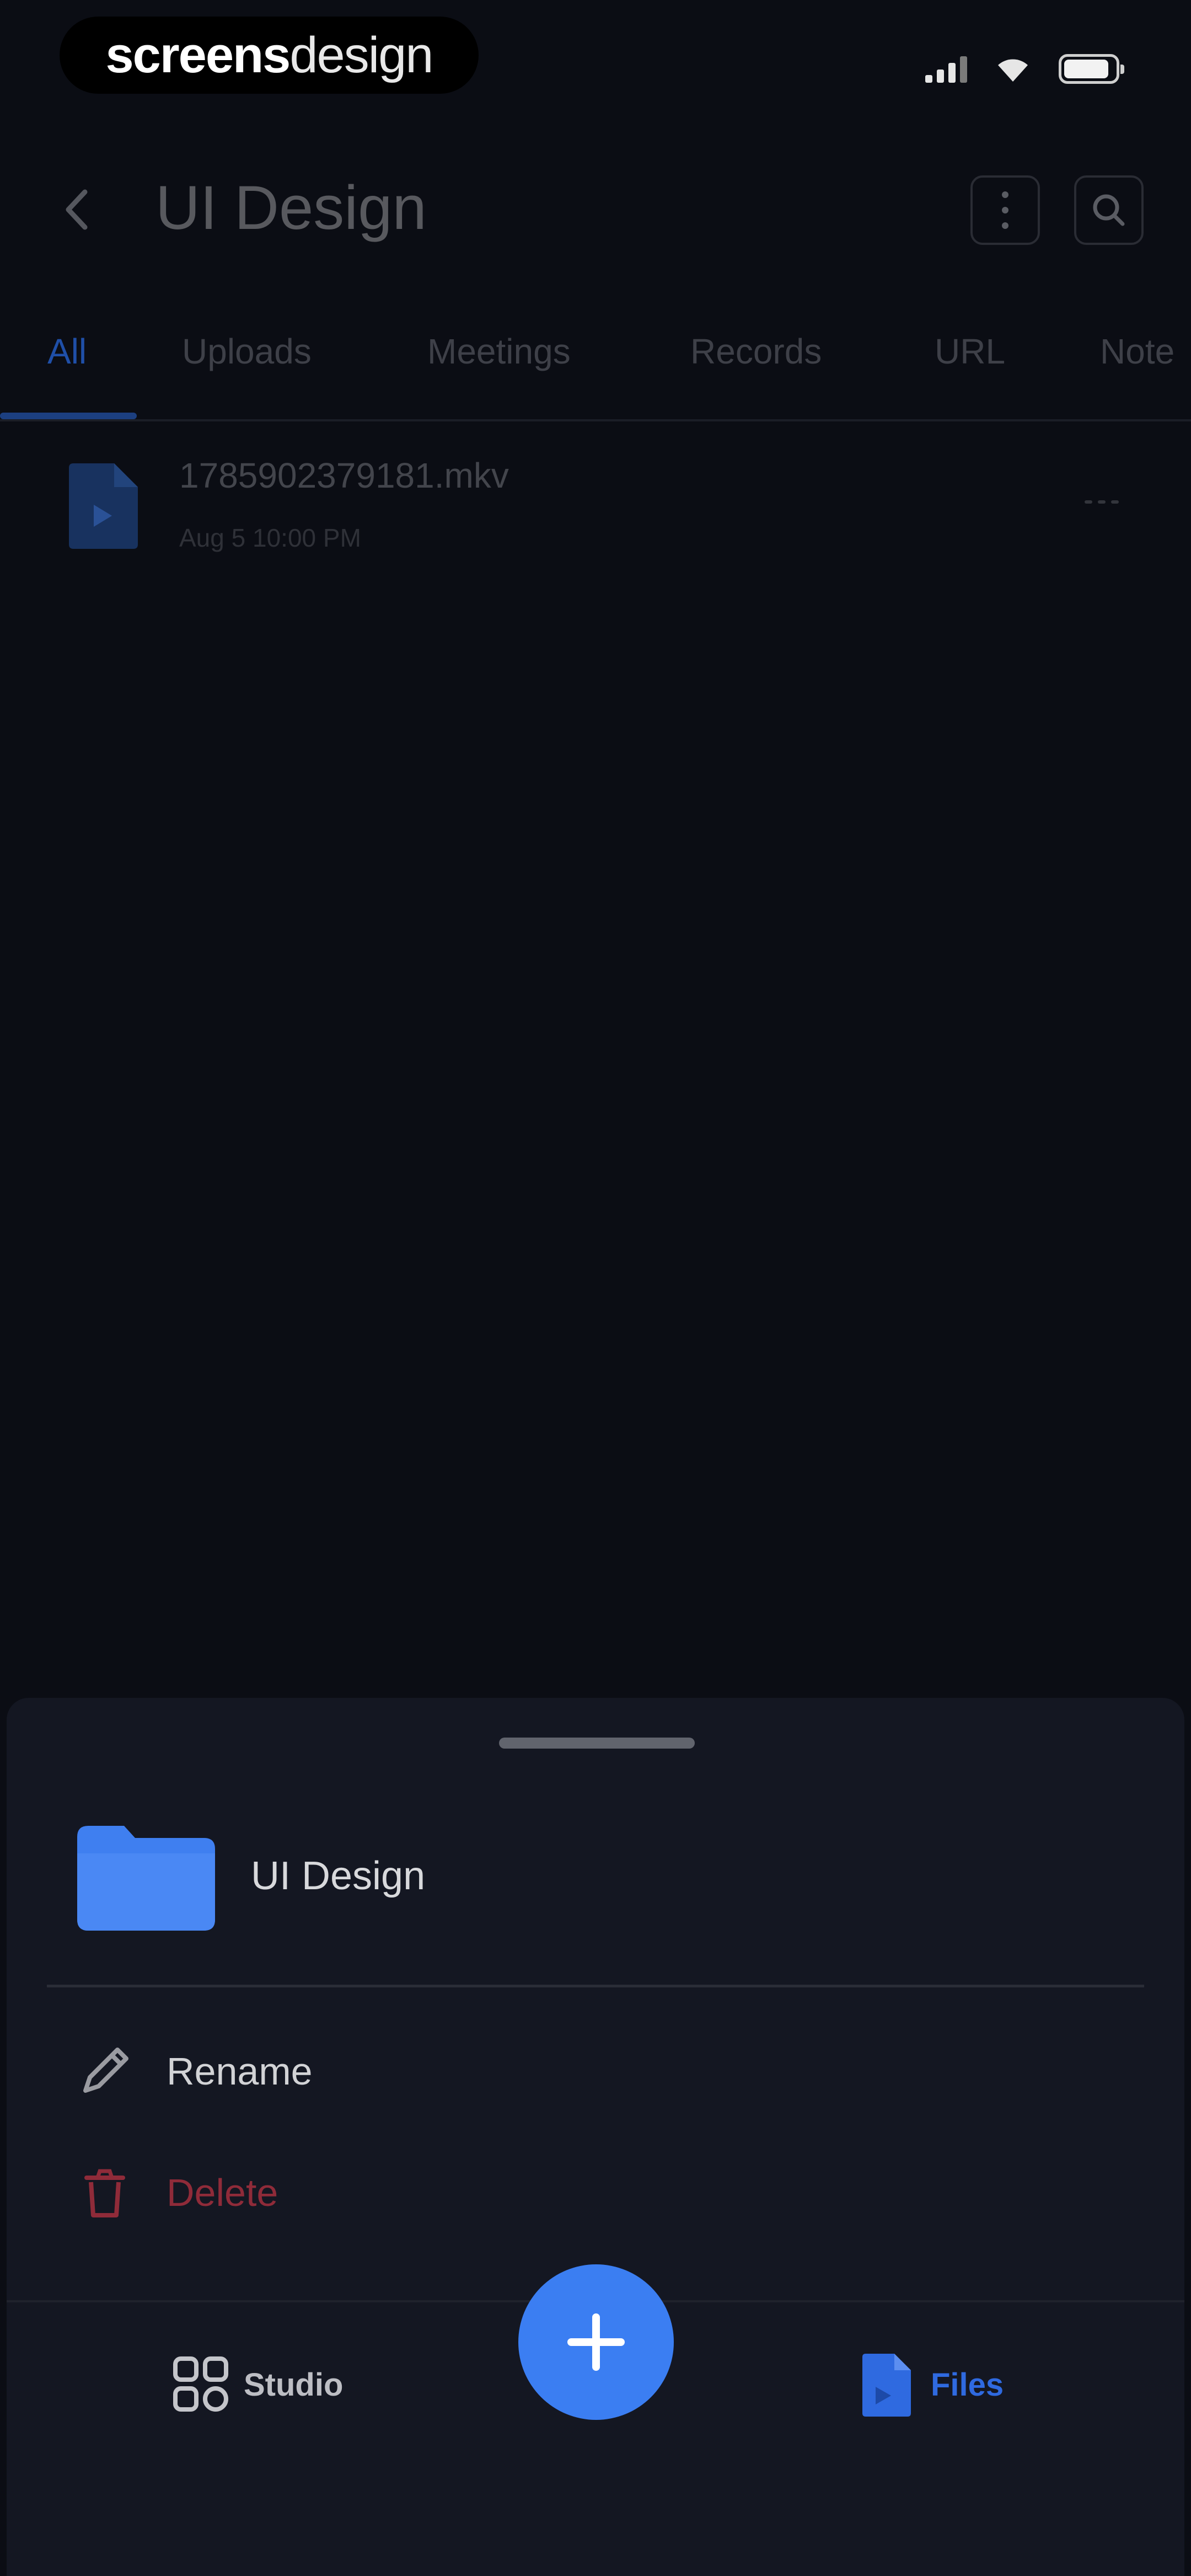 The width and height of the screenshot is (1191, 2576). What do you see at coordinates (967, 2384) in the screenshot?
I see `nav-files-label: Files` at bounding box center [967, 2384].